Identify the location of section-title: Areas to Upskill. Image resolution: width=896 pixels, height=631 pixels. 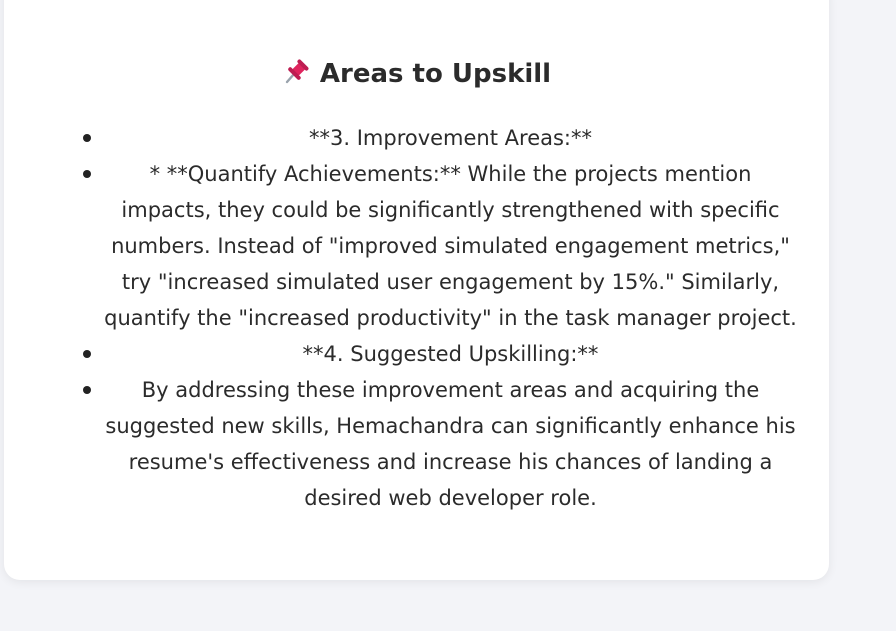
(435, 74).